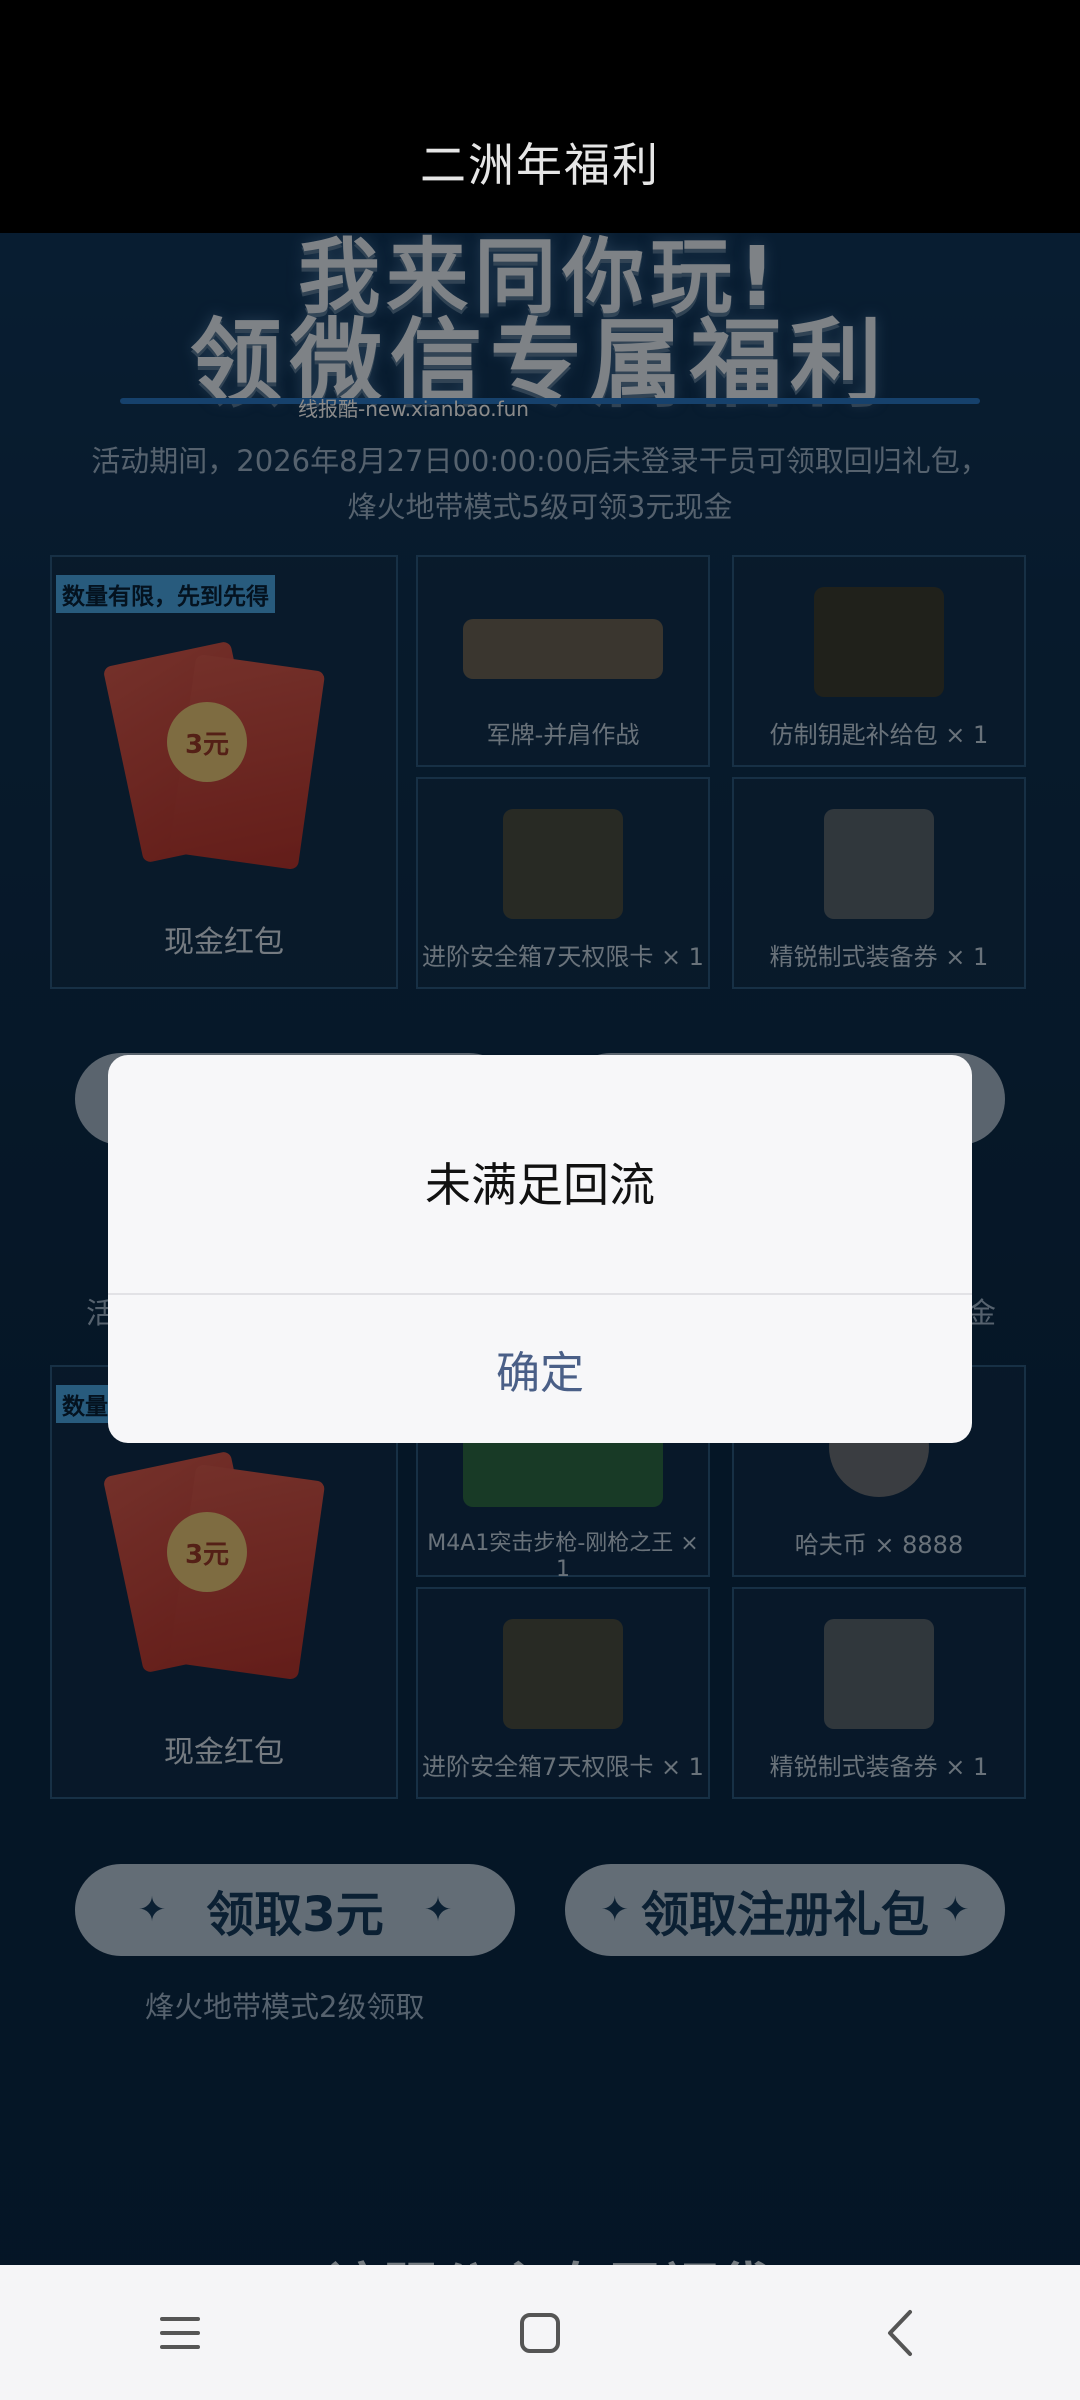 This screenshot has width=1080, height=2400. Describe the element at coordinates (540, 116) in the screenshot. I see `app-header: 二洲年福利` at that location.